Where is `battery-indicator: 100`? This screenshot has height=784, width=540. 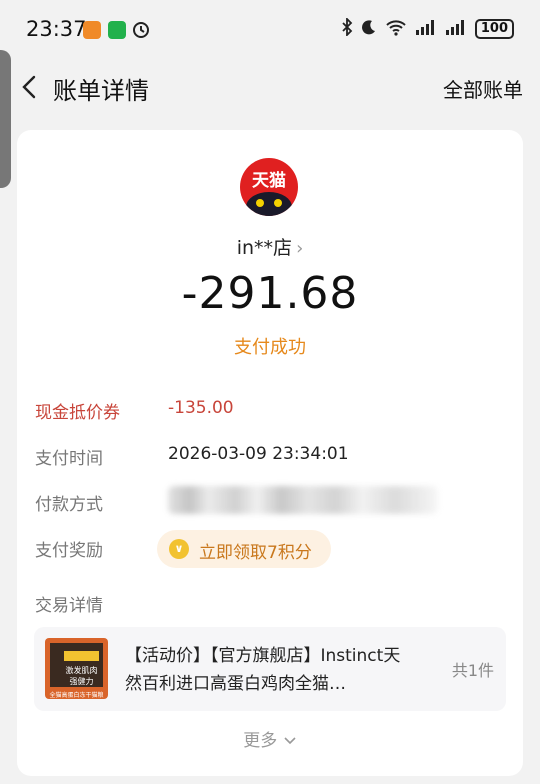 battery-indicator: 100 is located at coordinates (494, 29).